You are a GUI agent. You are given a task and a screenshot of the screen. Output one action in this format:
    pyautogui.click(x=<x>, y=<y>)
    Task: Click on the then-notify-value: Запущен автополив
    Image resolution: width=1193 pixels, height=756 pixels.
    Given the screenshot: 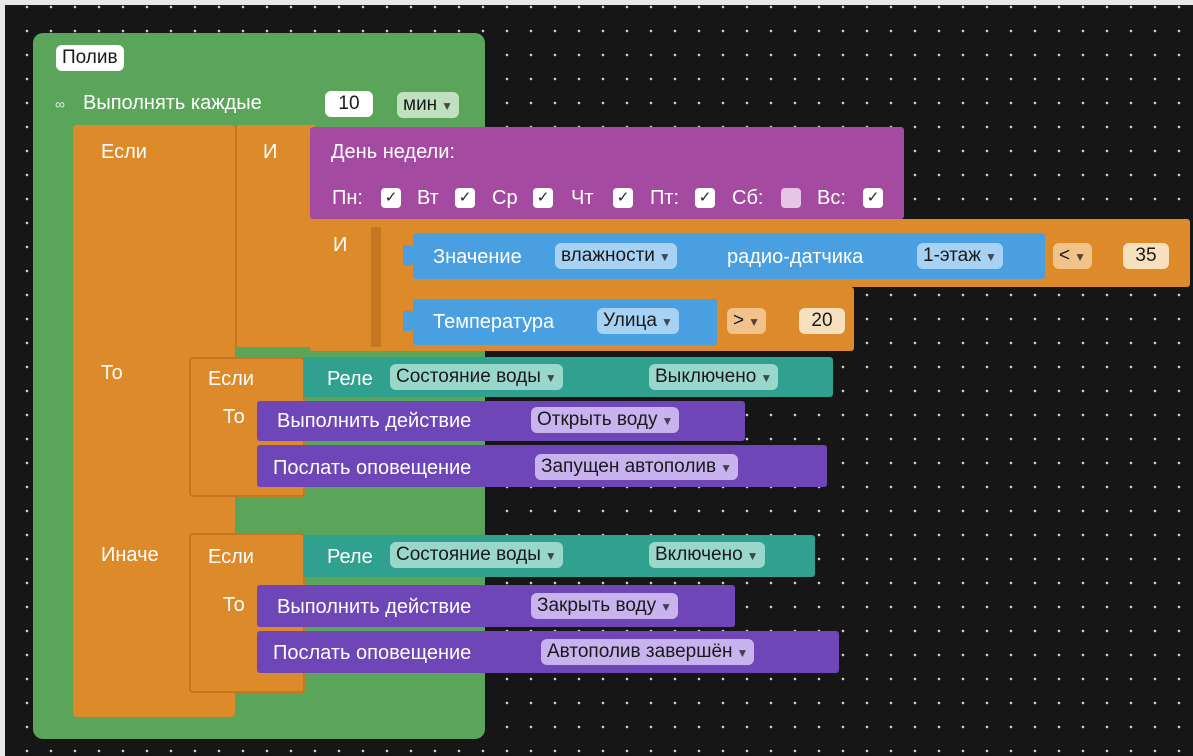 What is the action you would take?
    pyautogui.click(x=629, y=466)
    